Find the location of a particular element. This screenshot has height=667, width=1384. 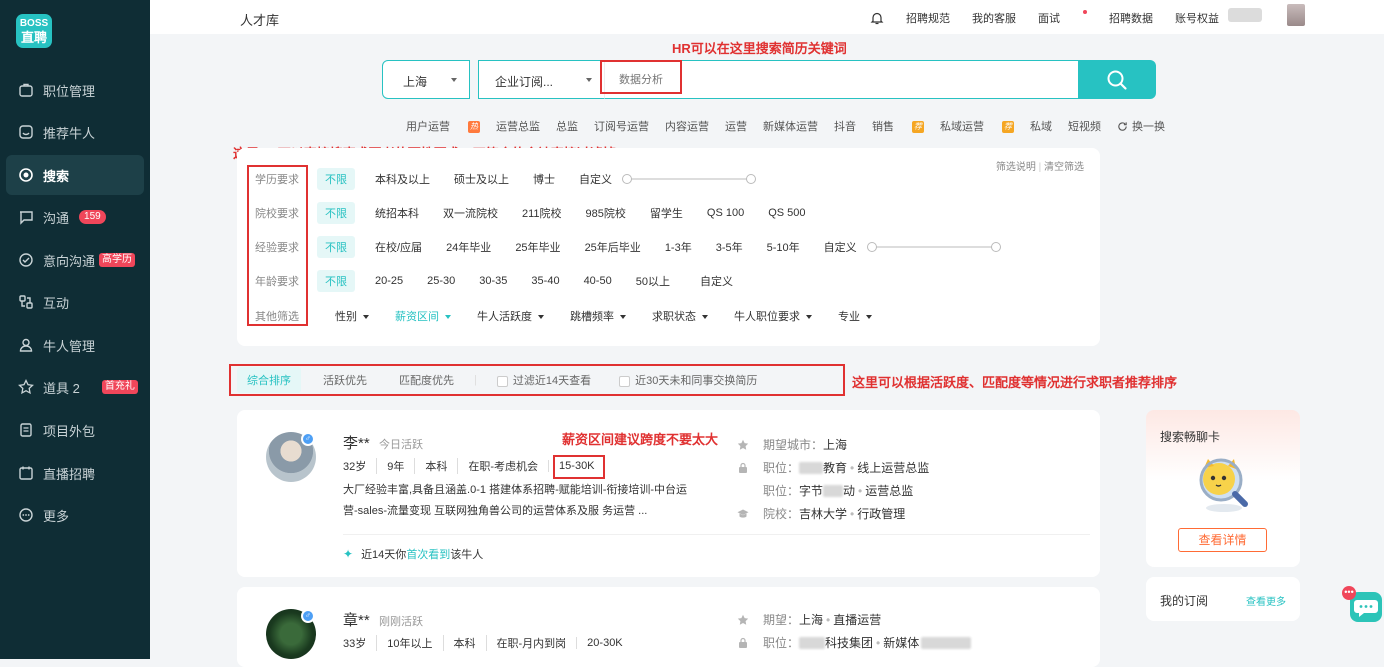

calendar-icon is located at coordinates (26, 473).